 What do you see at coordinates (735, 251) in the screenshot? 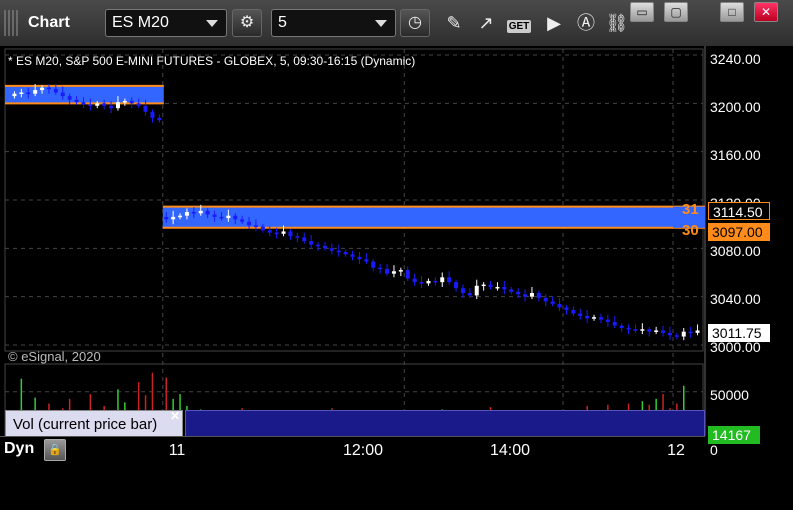
I see `price-label: 3080.00` at bounding box center [735, 251].